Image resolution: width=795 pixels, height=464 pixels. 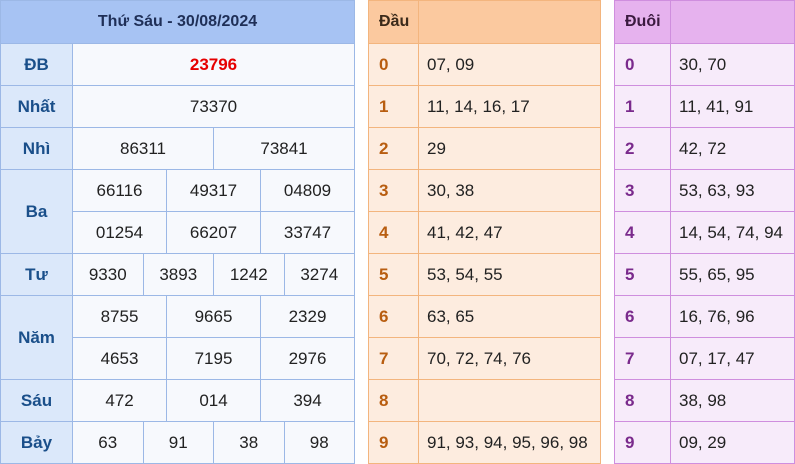 What do you see at coordinates (108, 274) in the screenshot?
I see `prize-tu-number: 9330` at bounding box center [108, 274].